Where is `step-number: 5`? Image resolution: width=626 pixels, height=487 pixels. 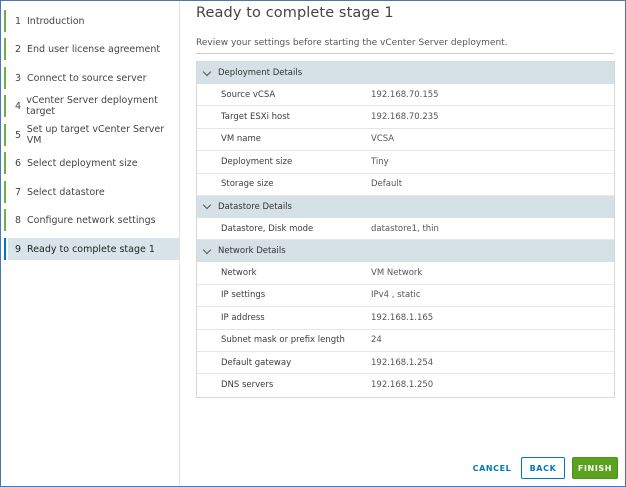
step-number: 5 is located at coordinates (18, 135).